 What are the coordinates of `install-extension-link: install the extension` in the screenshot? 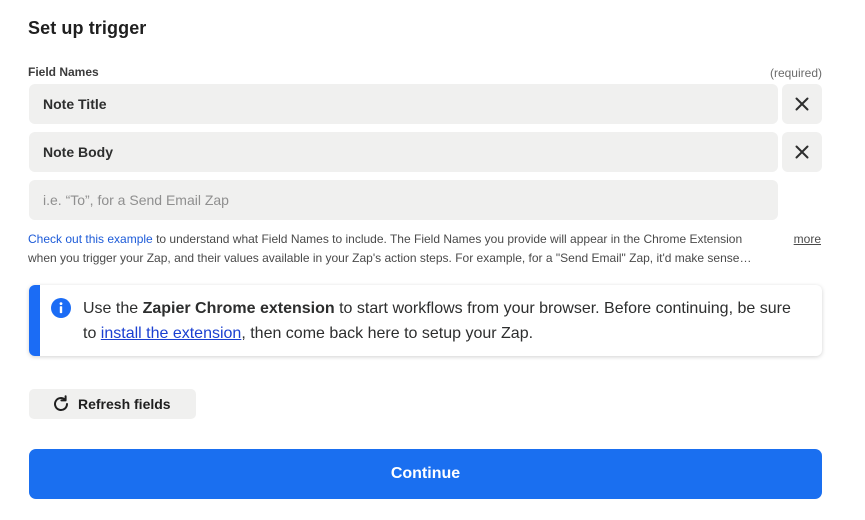 It's located at (171, 333).